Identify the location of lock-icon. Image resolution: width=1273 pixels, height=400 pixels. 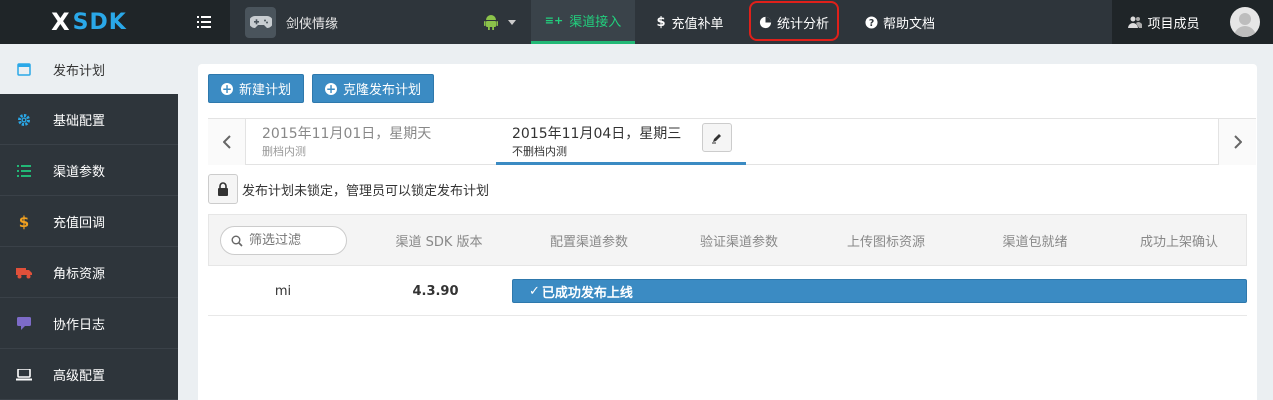
(223, 189).